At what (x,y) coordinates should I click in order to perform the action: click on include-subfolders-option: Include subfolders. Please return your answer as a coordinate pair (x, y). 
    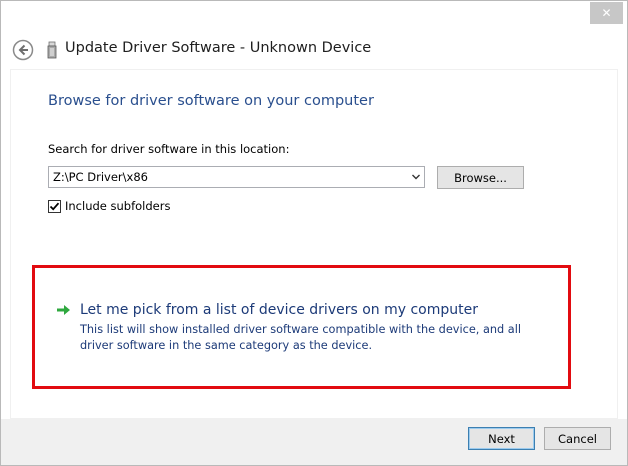
    Looking at the image, I should click on (109, 206).